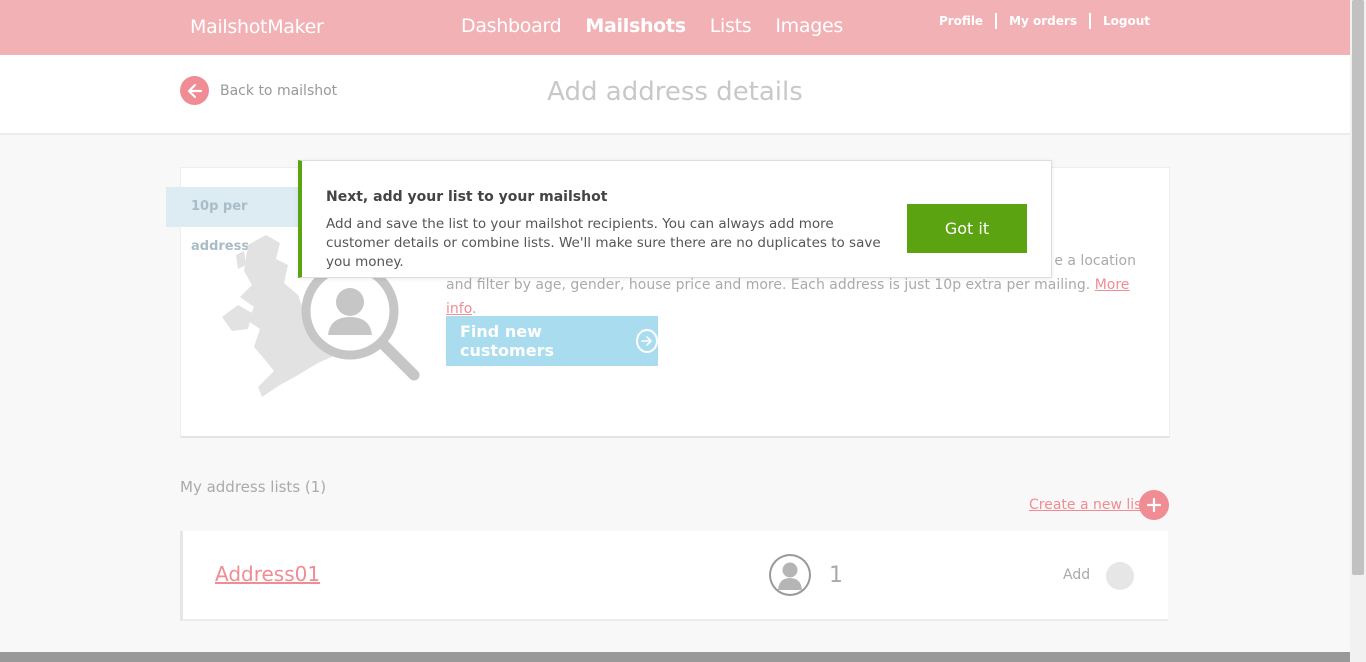 The width and height of the screenshot is (1366, 662). Describe the element at coordinates (1088, 505) in the screenshot. I see `create-new-list-link: Create a new list` at that location.